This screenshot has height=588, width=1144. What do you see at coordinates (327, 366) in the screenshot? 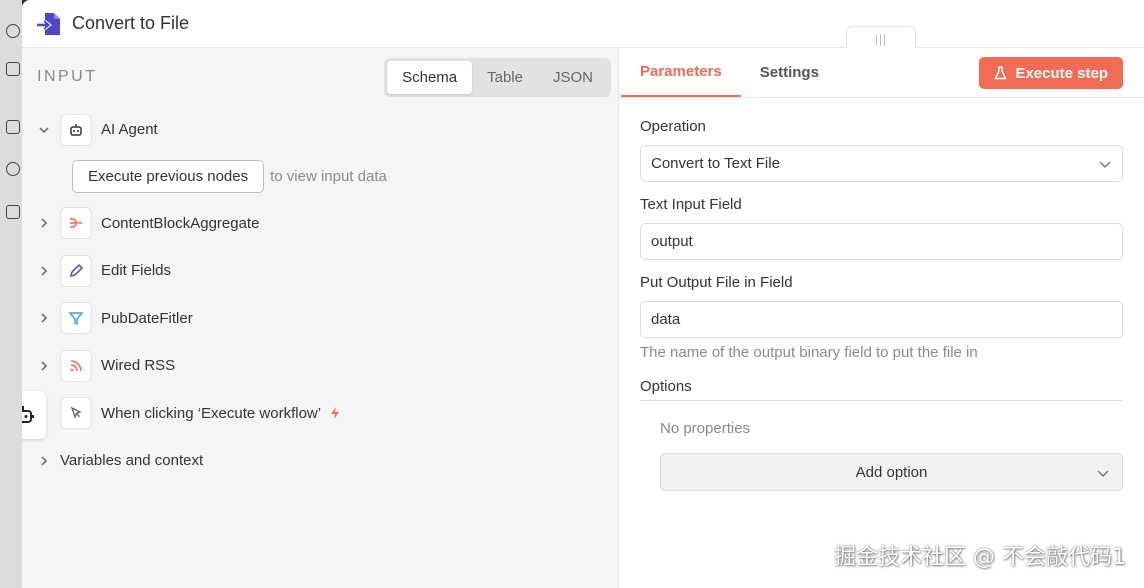
I see `tree-node-wired-rss: Wired RSS` at bounding box center [327, 366].